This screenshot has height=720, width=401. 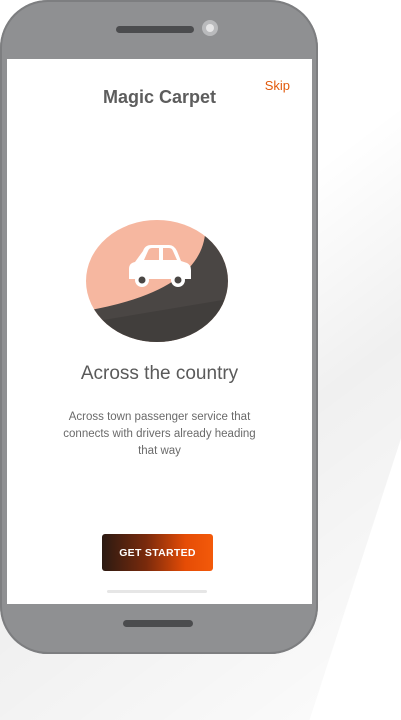 What do you see at coordinates (210, 28) in the screenshot?
I see `front-camera` at bounding box center [210, 28].